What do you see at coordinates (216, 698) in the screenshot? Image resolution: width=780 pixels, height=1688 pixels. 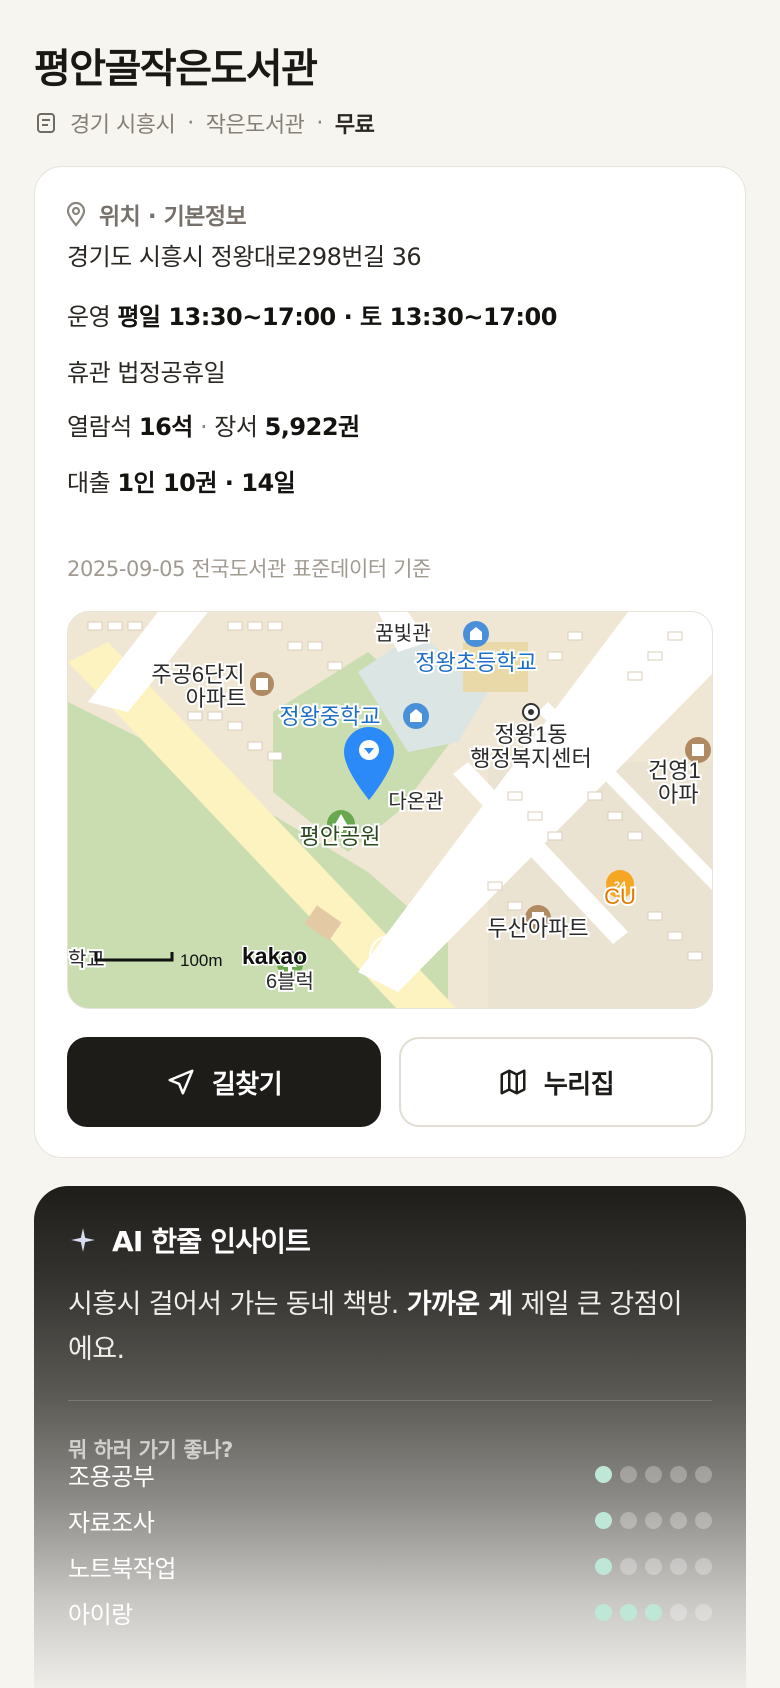 I see `map-label: 아파트` at bounding box center [216, 698].